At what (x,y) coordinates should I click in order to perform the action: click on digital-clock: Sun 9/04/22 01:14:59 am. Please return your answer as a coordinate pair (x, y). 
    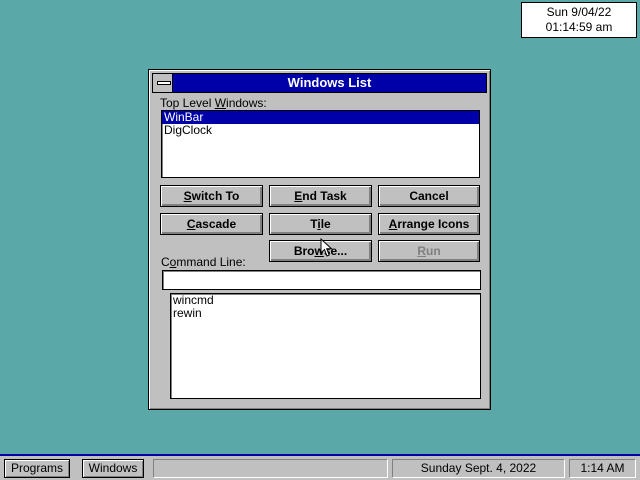
    Looking at the image, I should click on (579, 20).